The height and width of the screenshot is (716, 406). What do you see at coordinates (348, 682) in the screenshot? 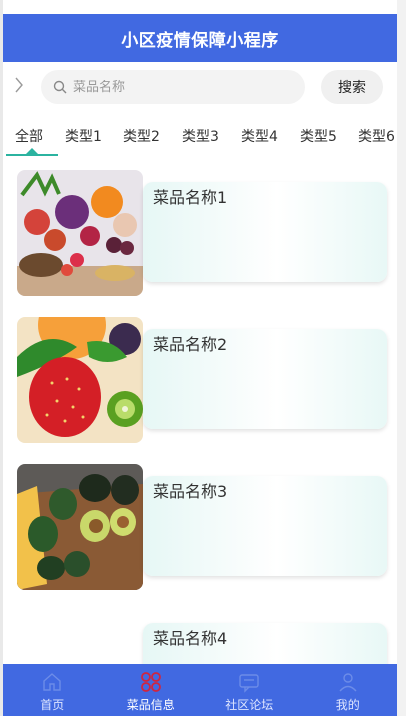
I see `user-icon` at bounding box center [348, 682].